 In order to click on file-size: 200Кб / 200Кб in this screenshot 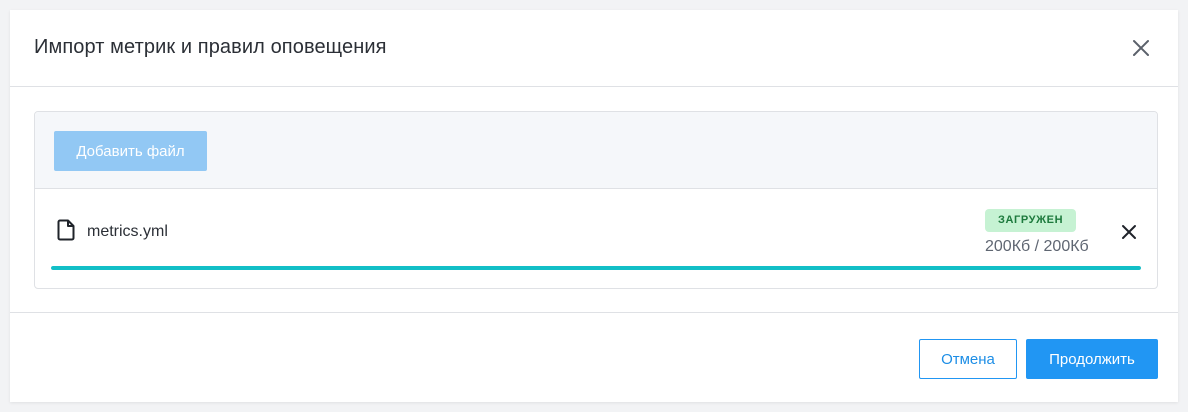, I will do `click(1037, 246)`.